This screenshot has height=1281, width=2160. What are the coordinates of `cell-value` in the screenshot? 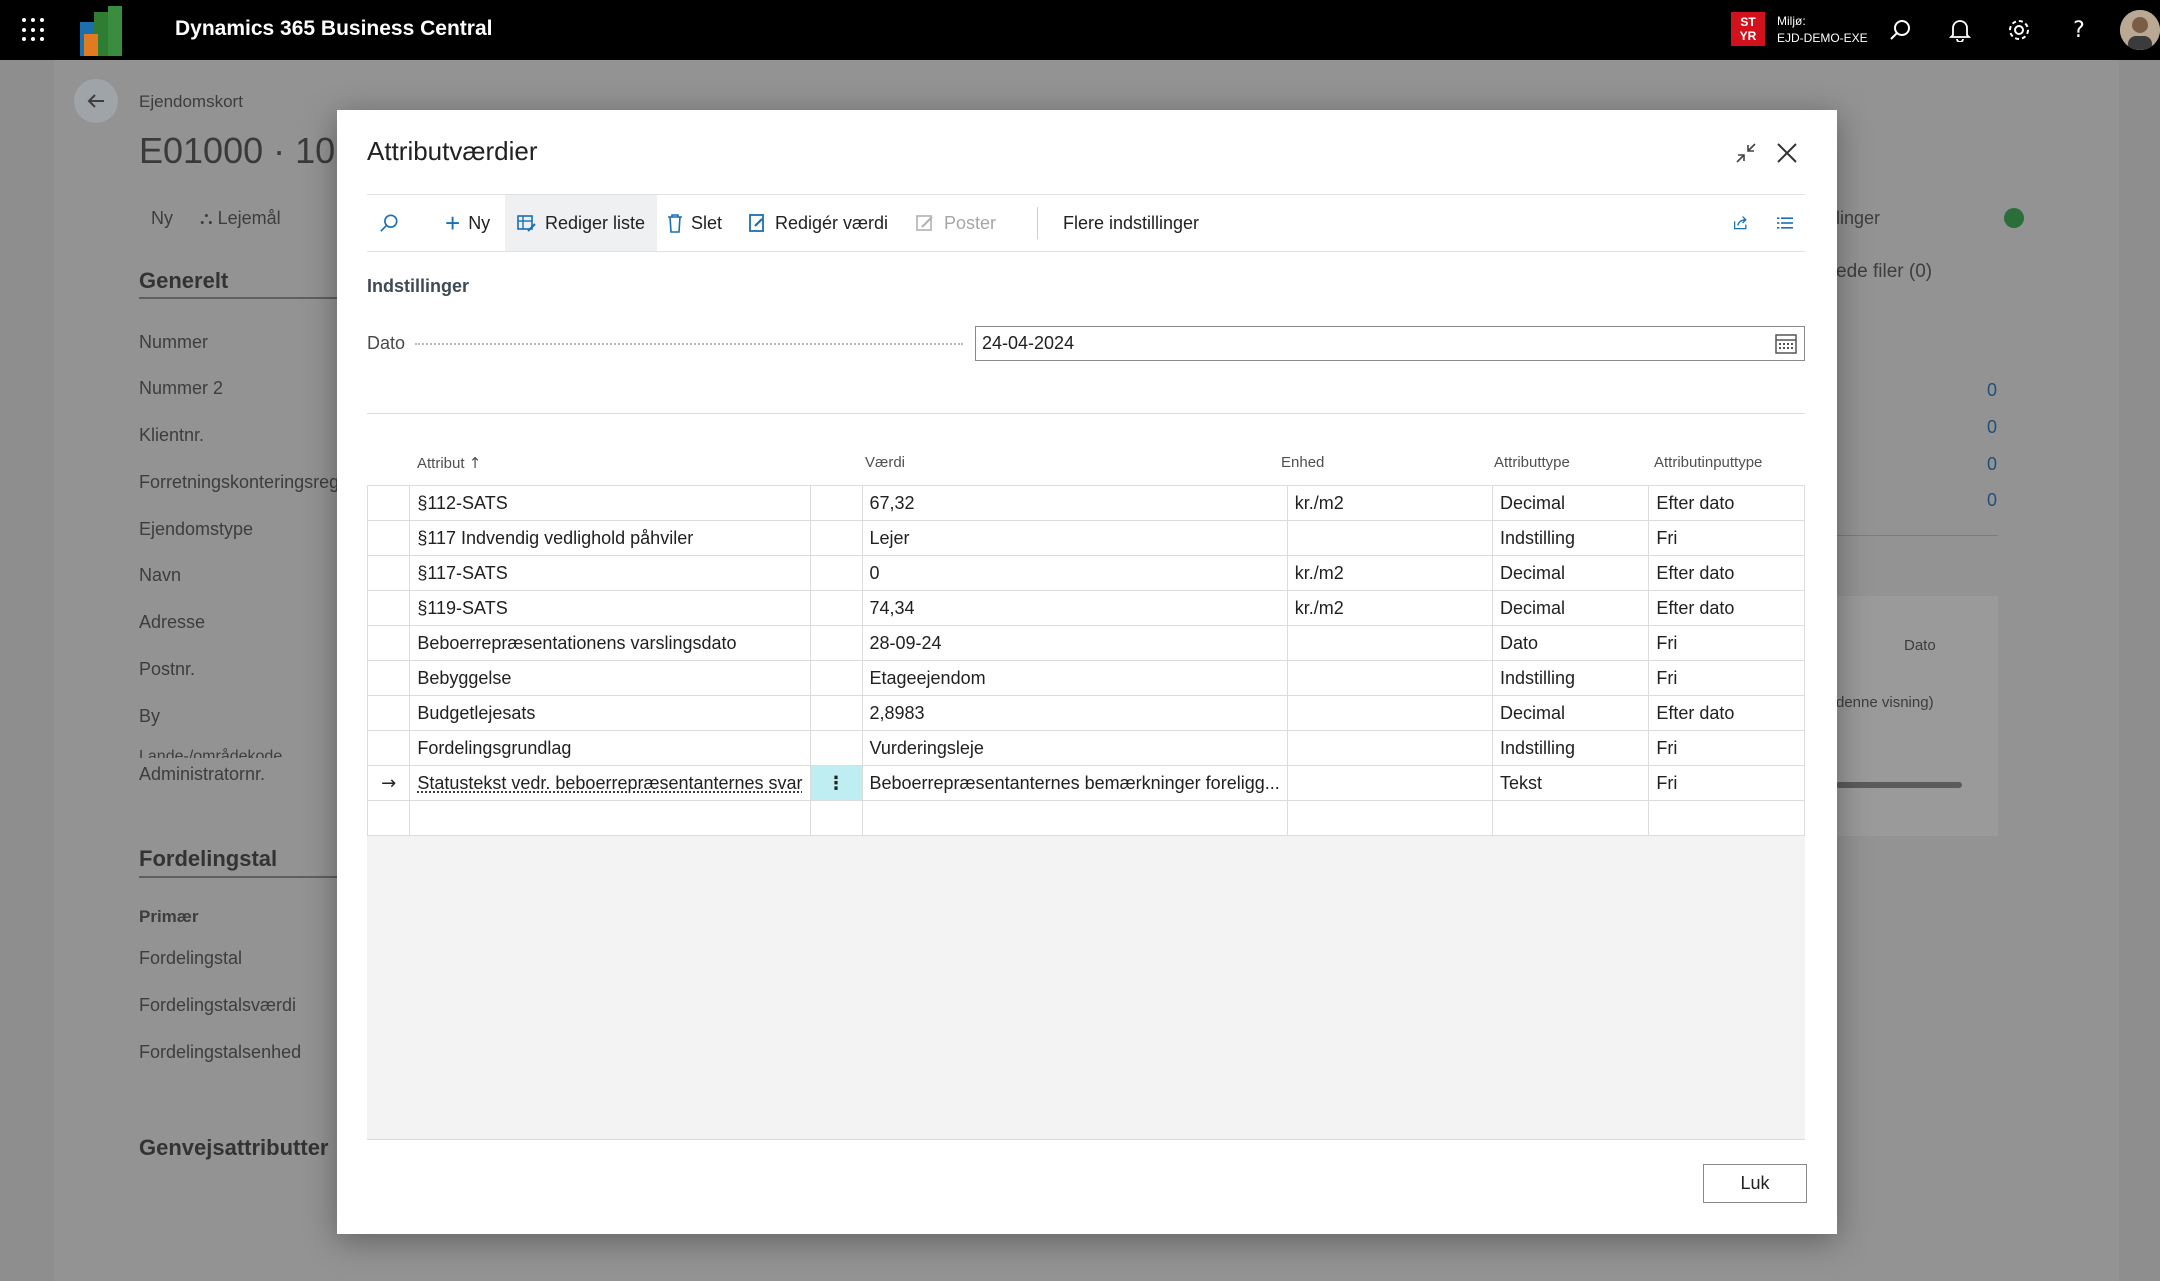 It's located at (1074, 818).